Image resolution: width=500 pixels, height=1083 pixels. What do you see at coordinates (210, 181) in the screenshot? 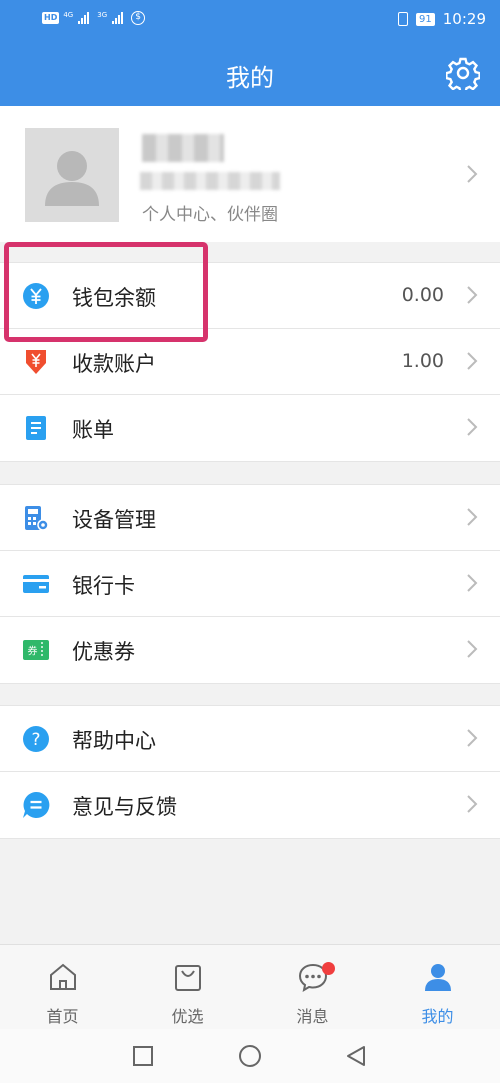
I see `profile-id-blurred` at bounding box center [210, 181].